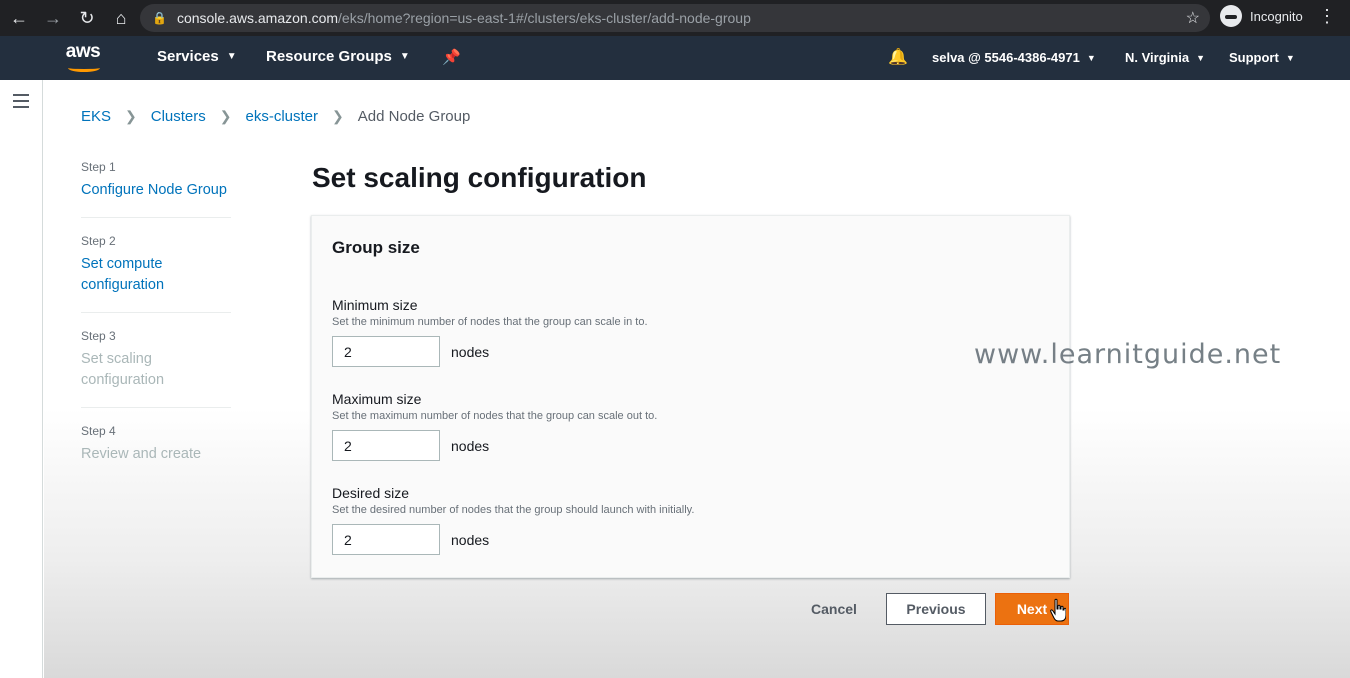 This screenshot has width=1350, height=678. Describe the element at coordinates (98, 431) in the screenshot. I see `step-number: Step 4` at that location.